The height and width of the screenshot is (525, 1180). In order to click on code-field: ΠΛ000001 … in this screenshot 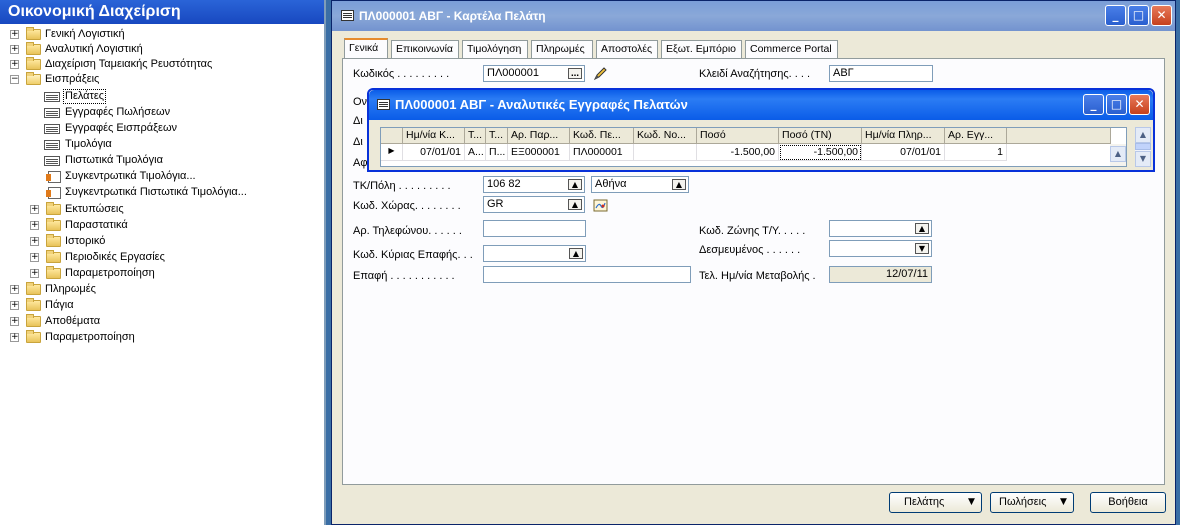, I will do `click(534, 73)`.